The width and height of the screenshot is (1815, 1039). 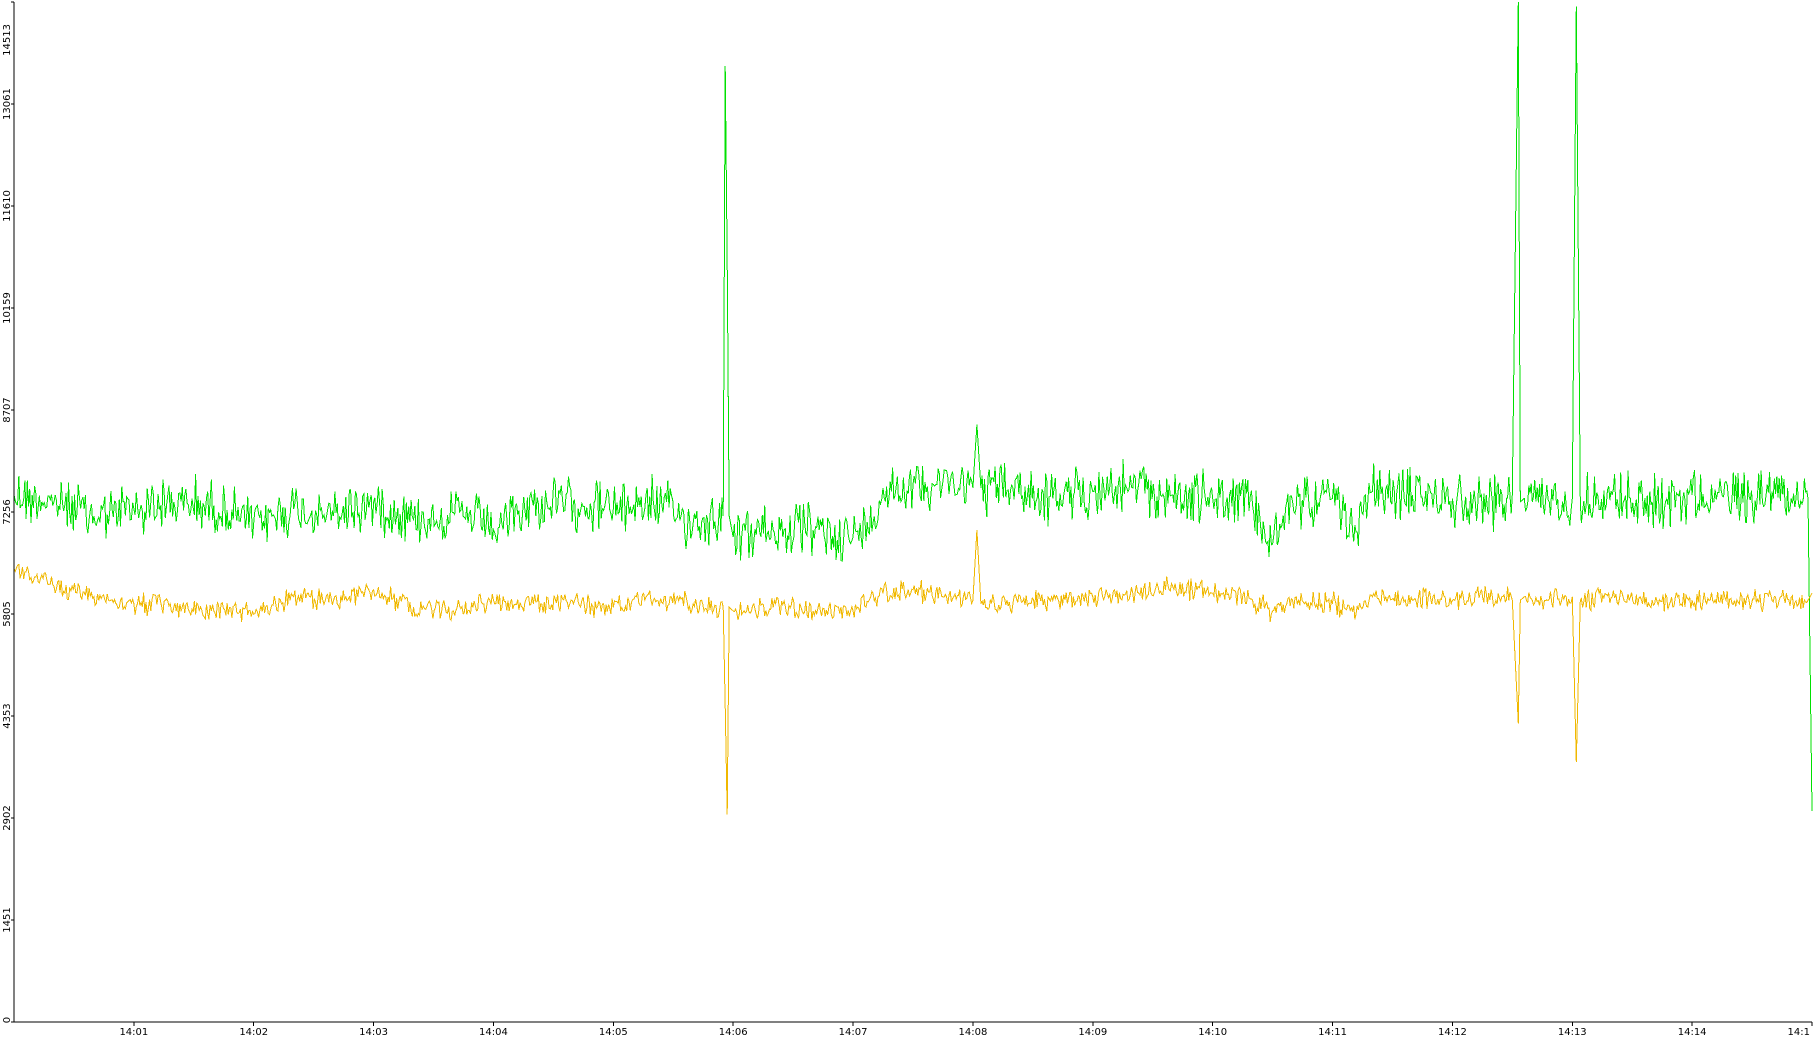 I want to click on x-tick-label: 14:10, so click(x=1212, y=1032).